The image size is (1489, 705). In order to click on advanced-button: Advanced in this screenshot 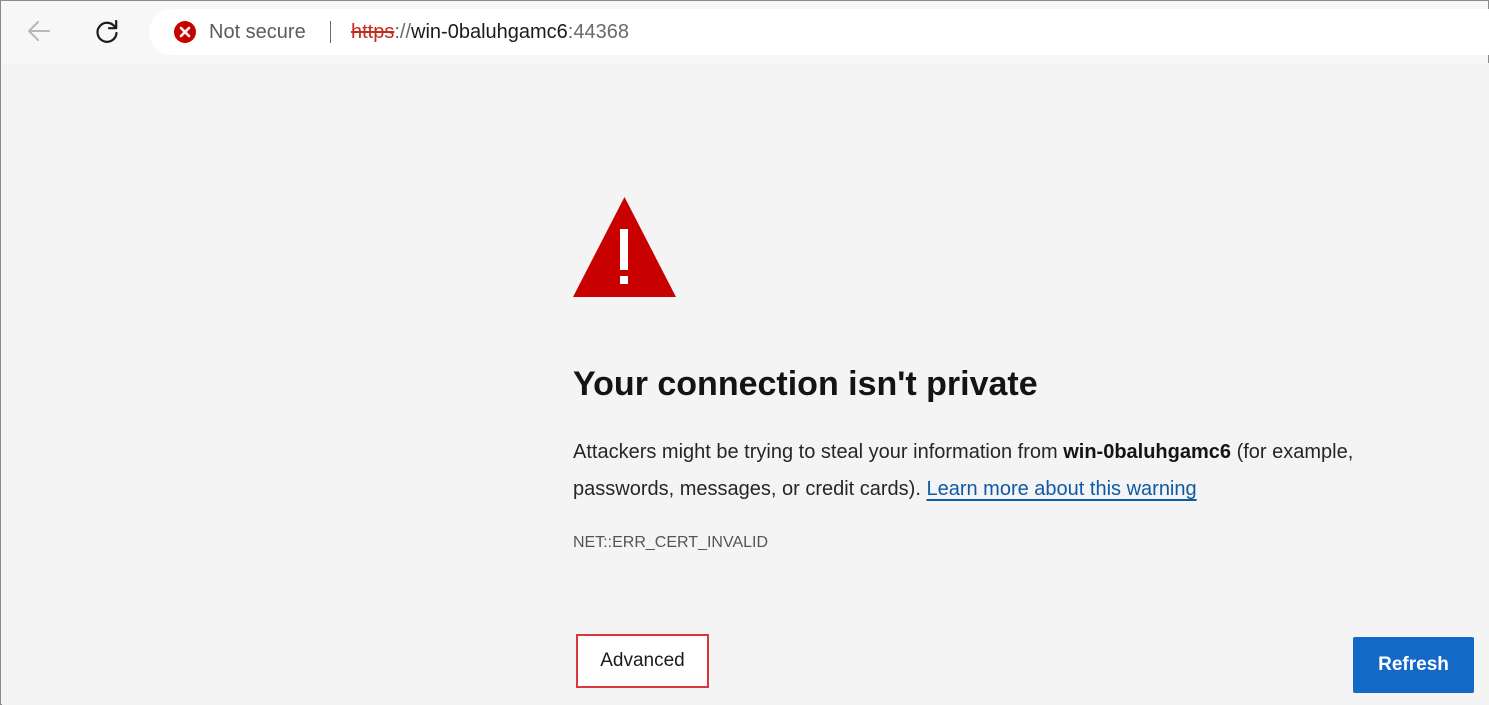, I will do `click(642, 661)`.